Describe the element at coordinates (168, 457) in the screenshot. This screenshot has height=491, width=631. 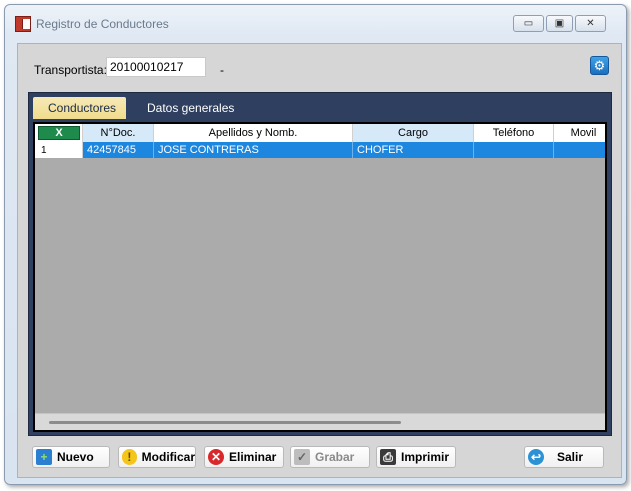
I see `modificar-label: Modificar` at that location.